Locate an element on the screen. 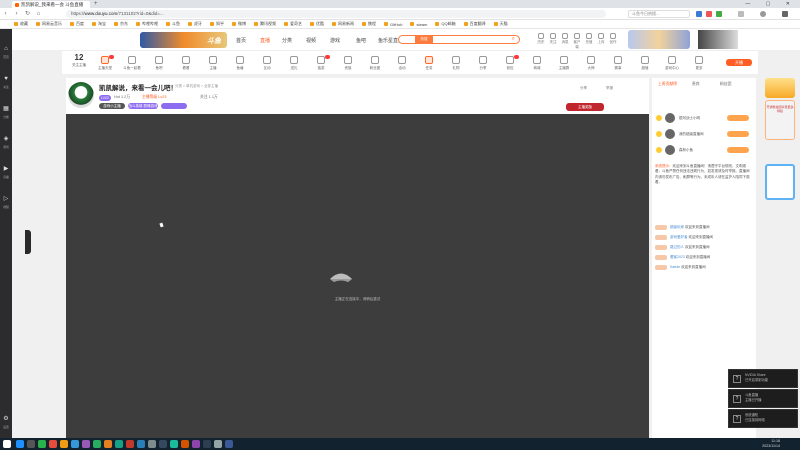 The height and width of the screenshot is (450, 800). category-item: 钱包 is located at coordinates (510, 63).